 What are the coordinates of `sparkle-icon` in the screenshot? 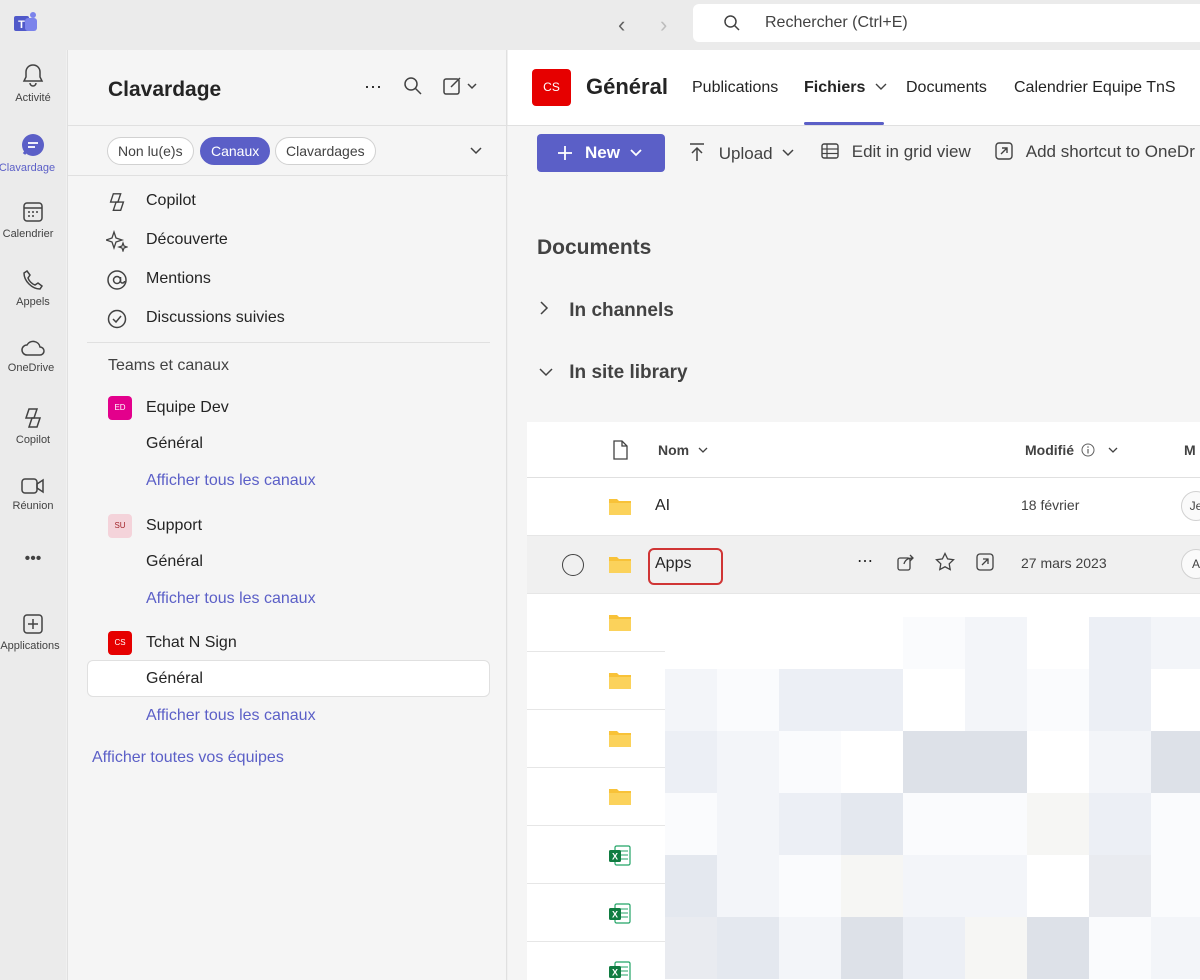 It's located at (117, 241).